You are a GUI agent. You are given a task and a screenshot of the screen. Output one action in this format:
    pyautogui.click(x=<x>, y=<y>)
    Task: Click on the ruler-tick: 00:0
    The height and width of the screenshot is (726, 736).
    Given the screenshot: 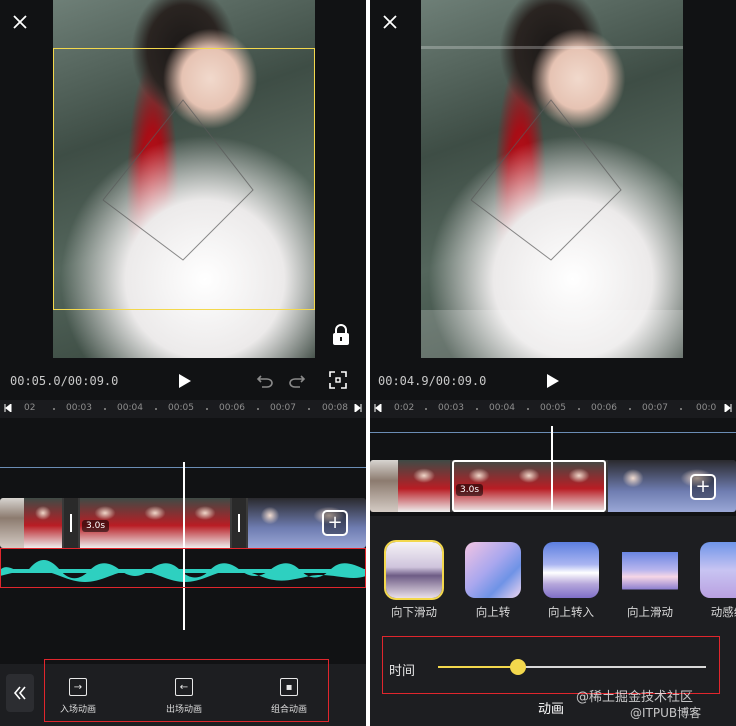 What is the action you would take?
    pyautogui.click(x=706, y=408)
    